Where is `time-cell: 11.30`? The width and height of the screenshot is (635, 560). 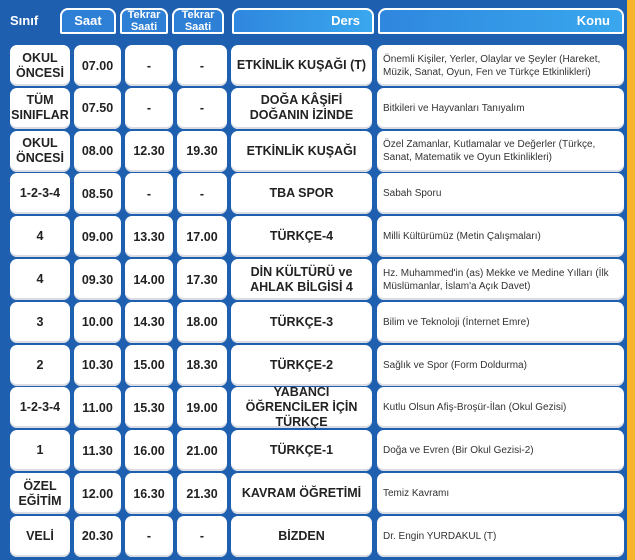
time-cell: 11.30 is located at coordinates (97, 451).